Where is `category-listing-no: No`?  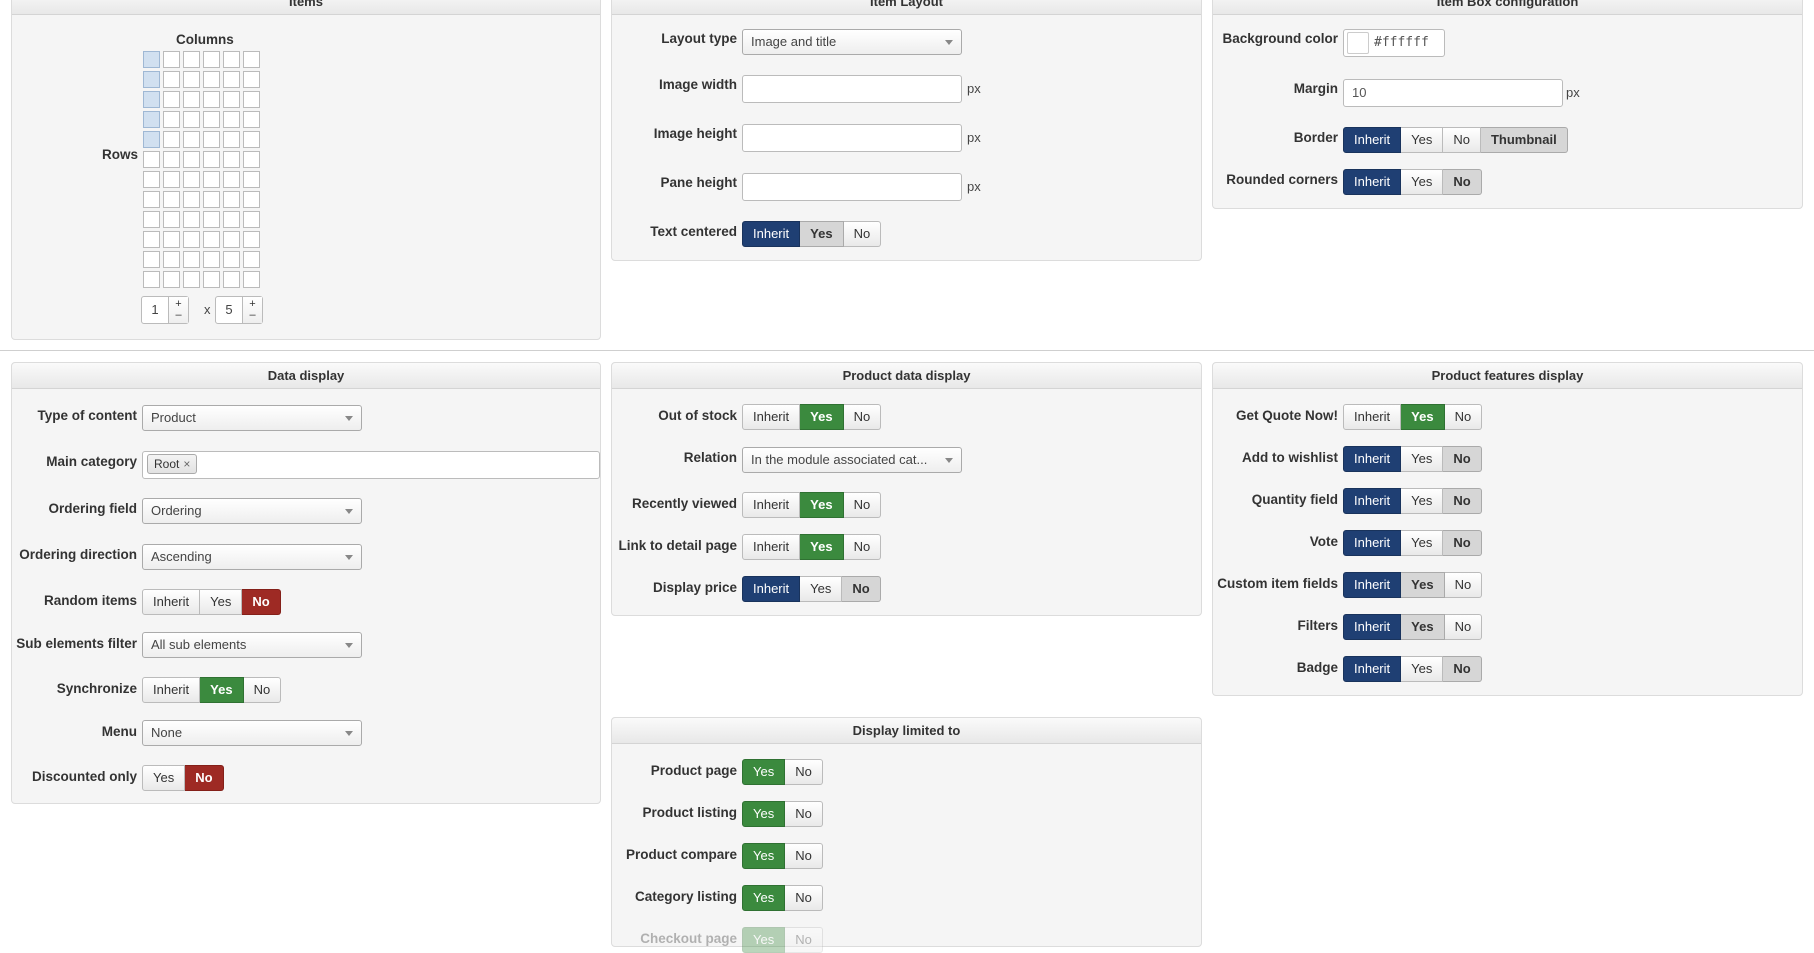 category-listing-no: No is located at coordinates (804, 898).